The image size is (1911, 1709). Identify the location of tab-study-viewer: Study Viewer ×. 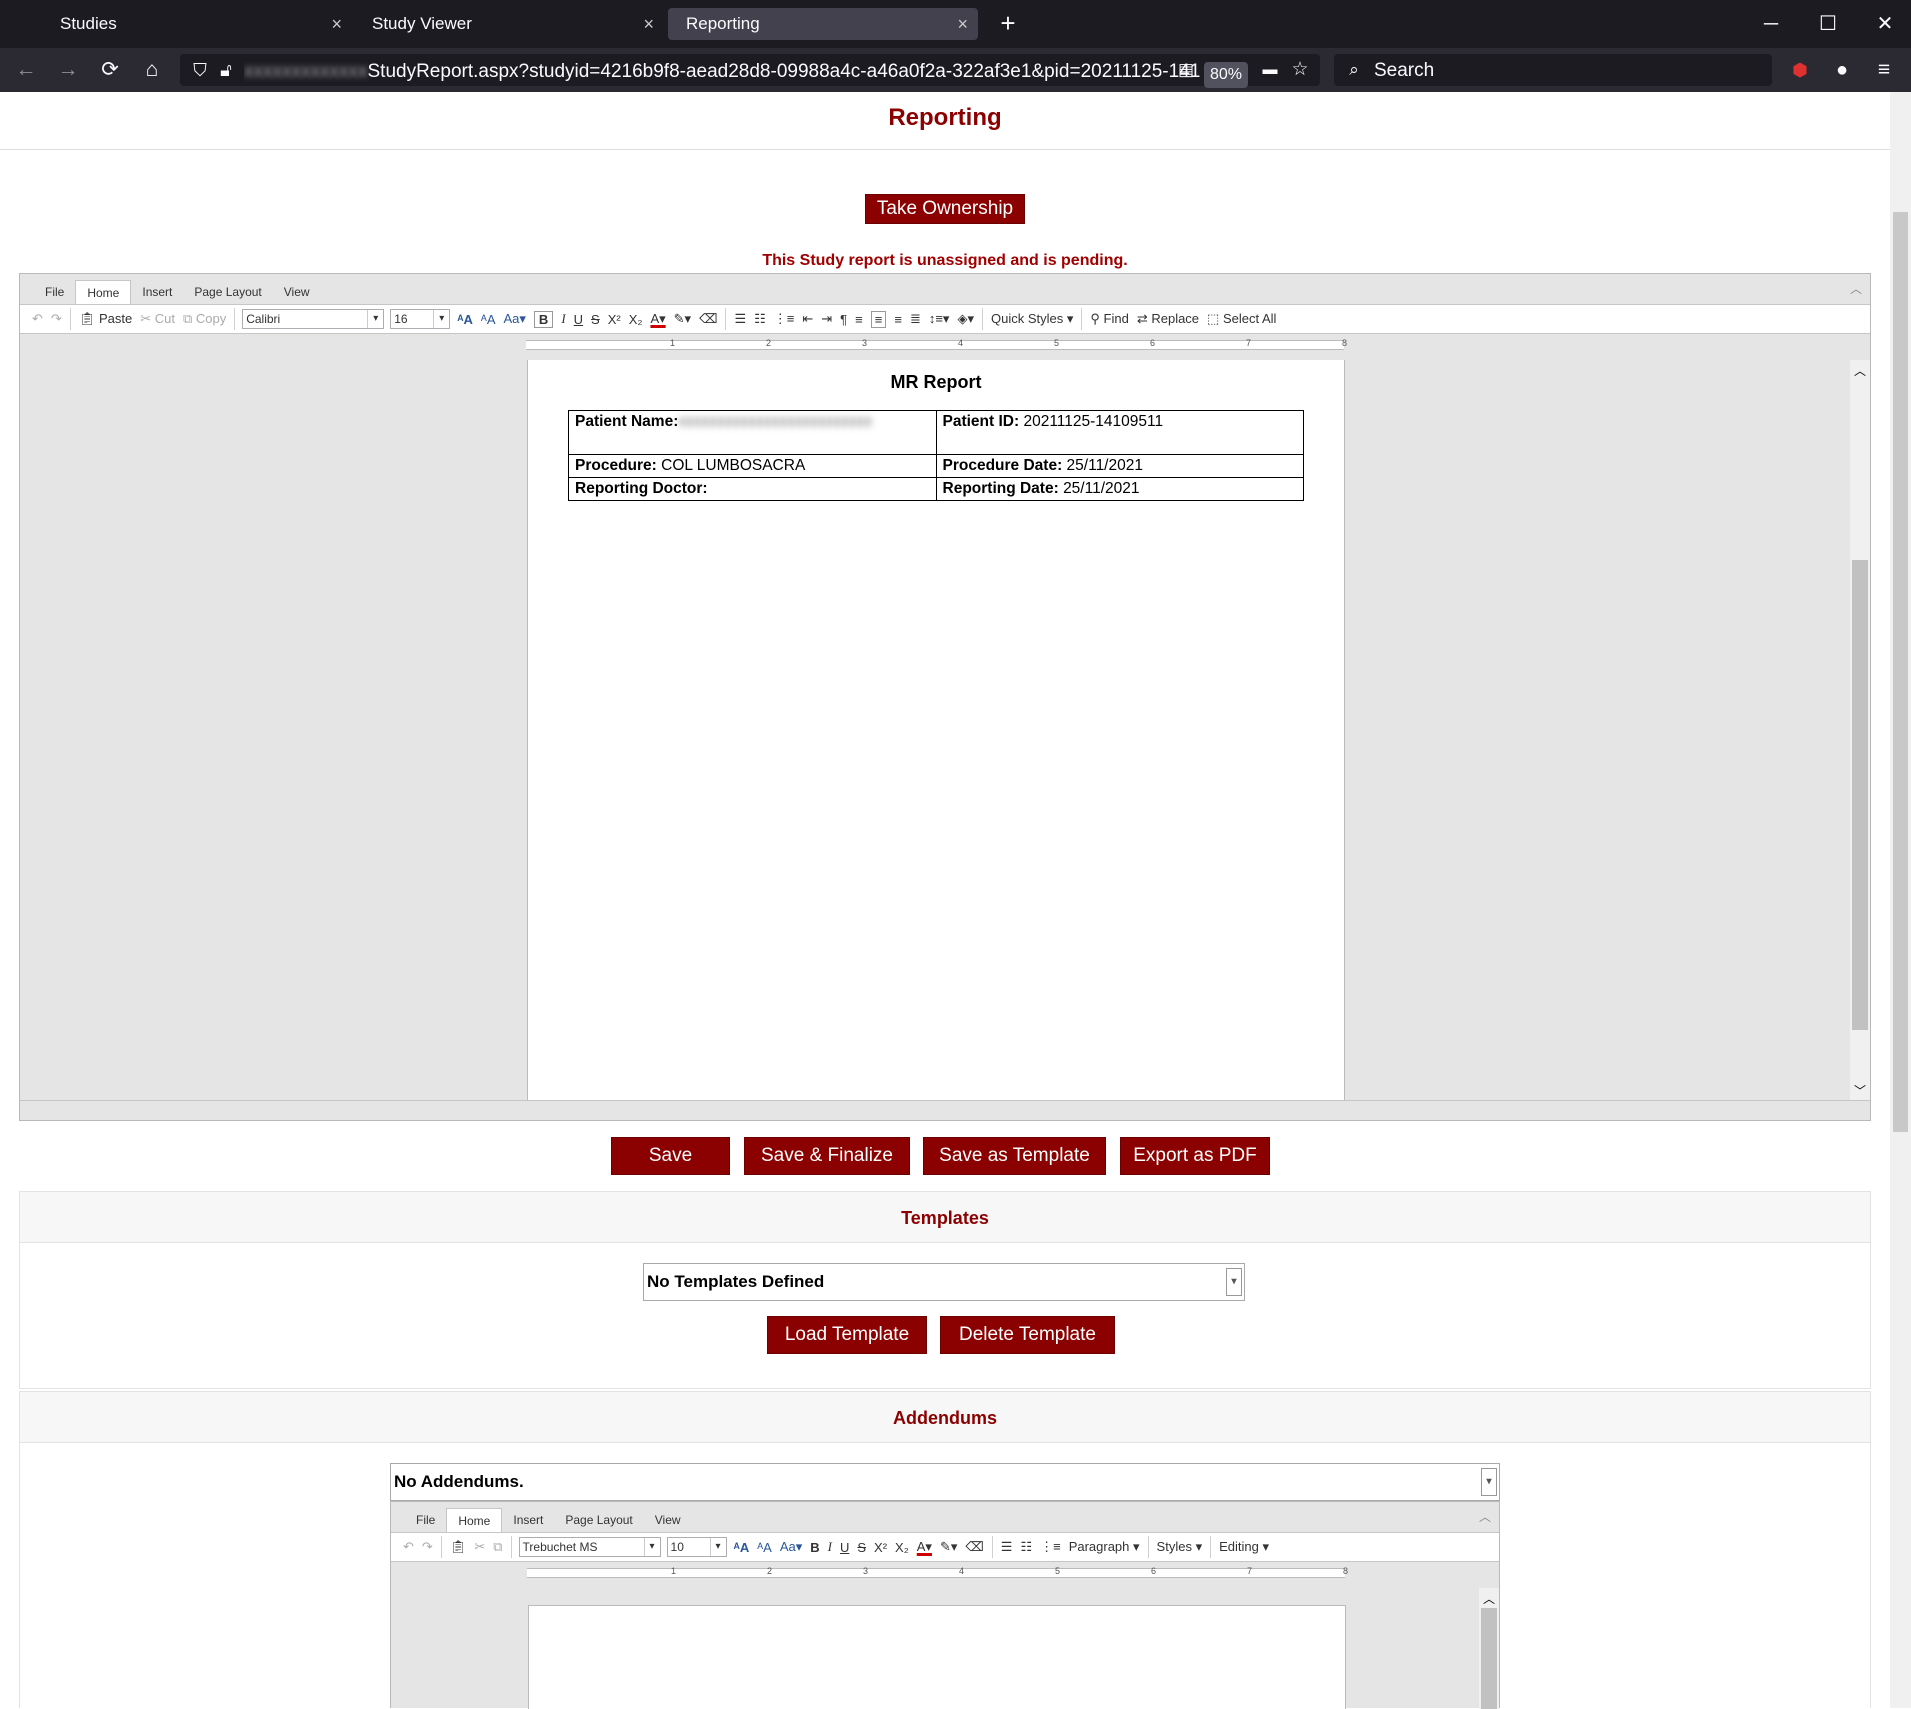
(509, 24).